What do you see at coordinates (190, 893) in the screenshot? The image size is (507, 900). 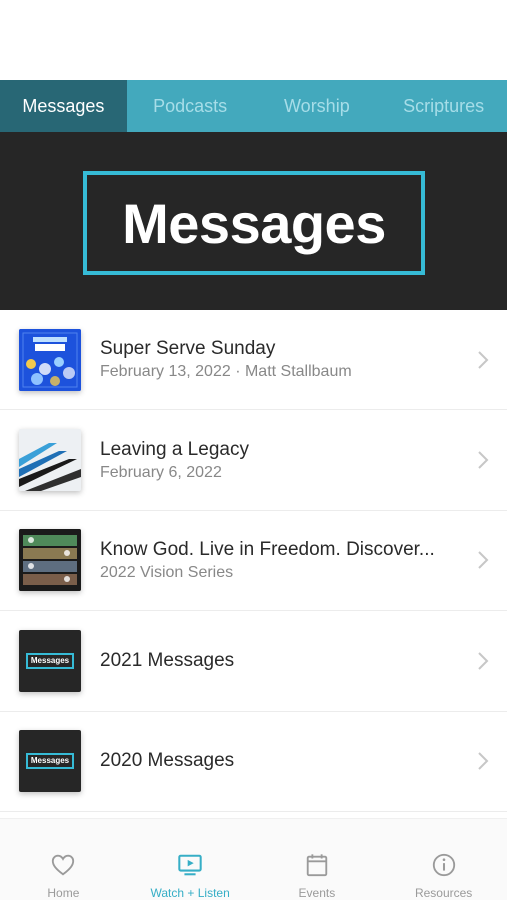 I see `nav-watch-listen-label: Watch + Listen` at bounding box center [190, 893].